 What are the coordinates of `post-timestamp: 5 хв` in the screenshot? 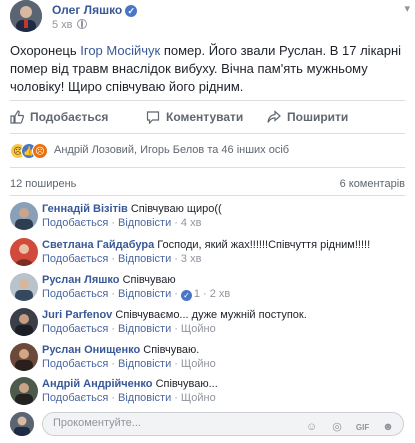 It's located at (69, 25).